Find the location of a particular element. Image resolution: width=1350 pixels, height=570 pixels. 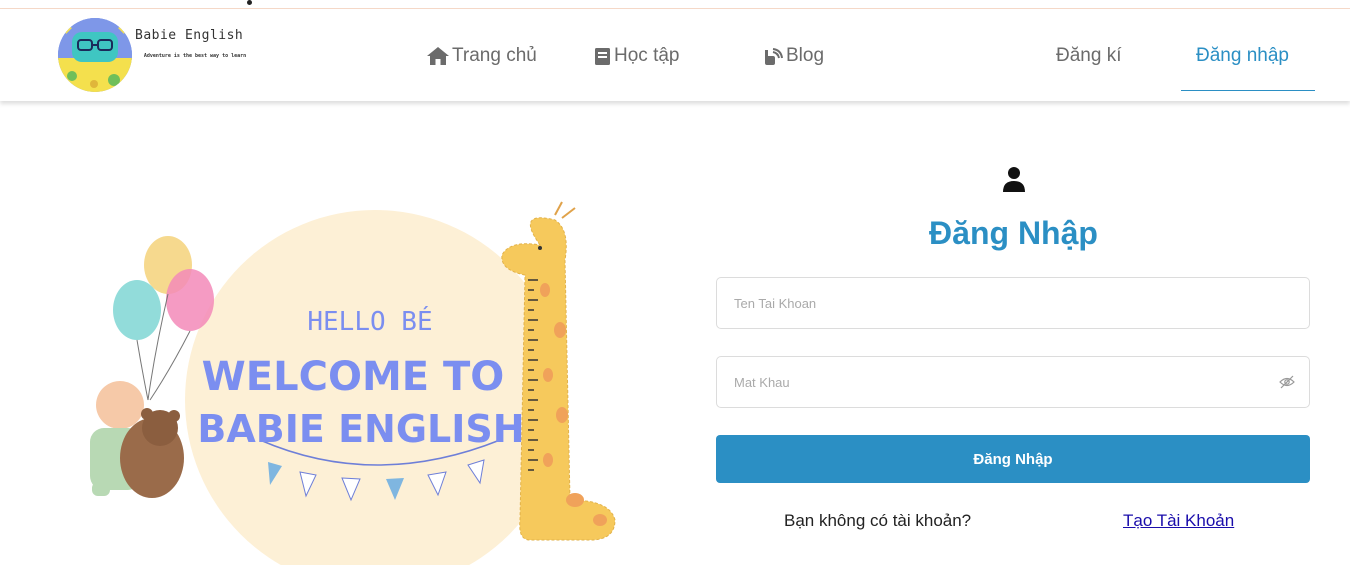

nav-login-underline is located at coordinates (1248, 90).